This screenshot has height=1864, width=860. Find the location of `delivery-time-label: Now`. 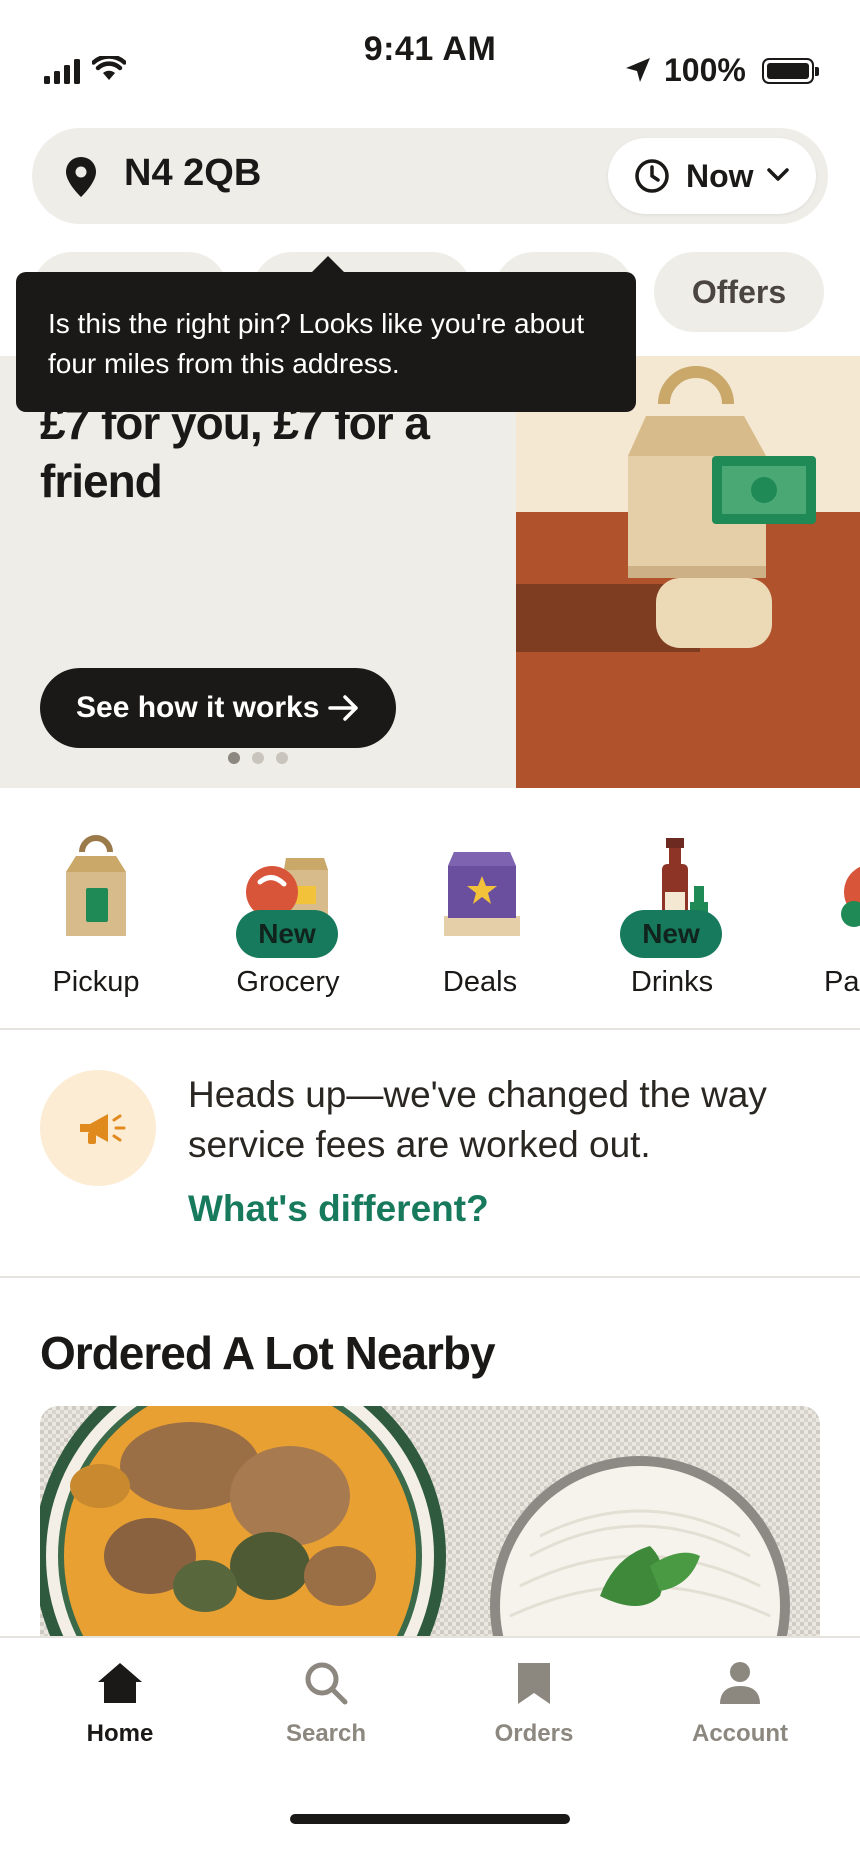

delivery-time-label: Now is located at coordinates (720, 176).